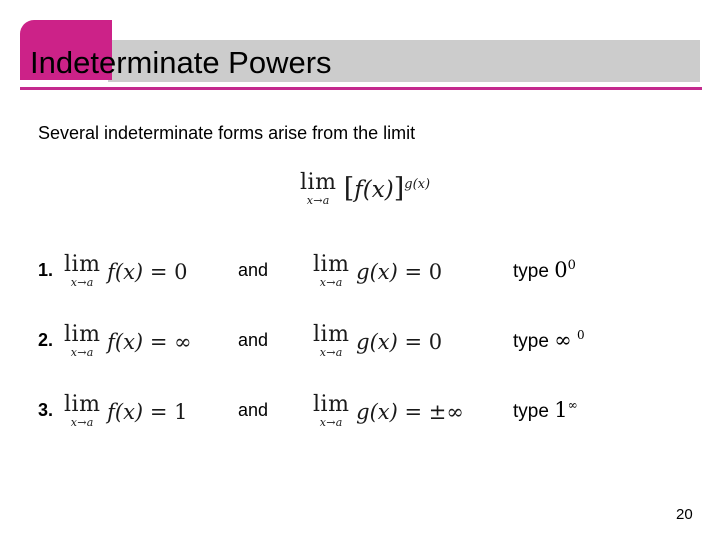 This screenshot has width=720, height=540. I want to click on row-right-equation: lim x→a g(x) = ±∞, so click(388, 412).